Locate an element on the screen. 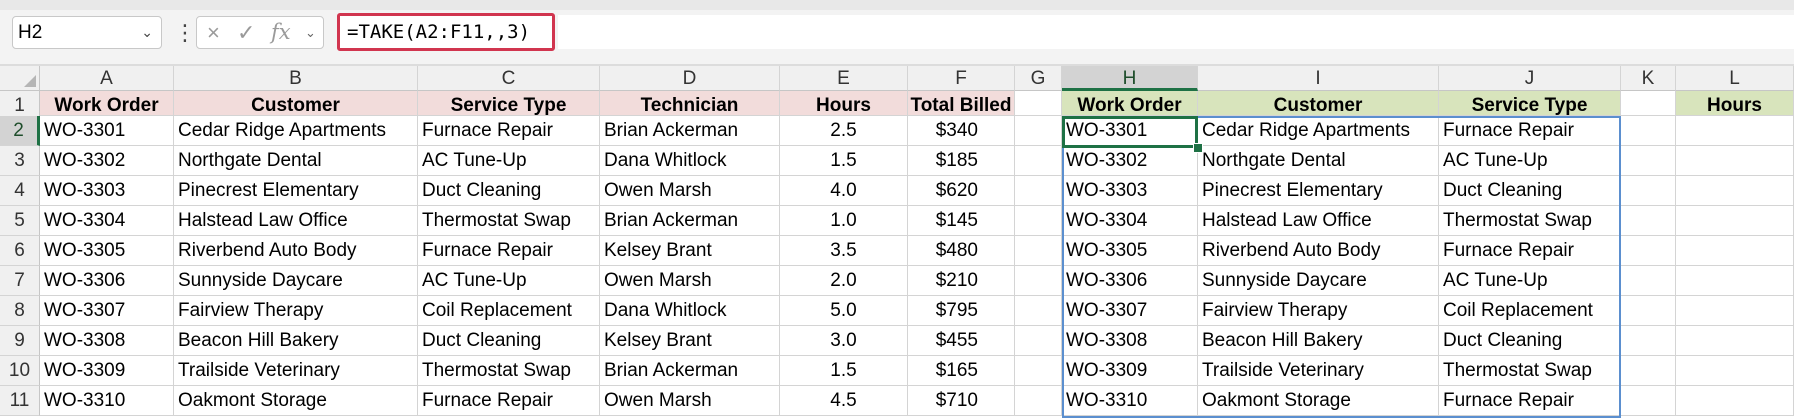  cell-i10: Trailside Veterinary is located at coordinates (1318, 371).